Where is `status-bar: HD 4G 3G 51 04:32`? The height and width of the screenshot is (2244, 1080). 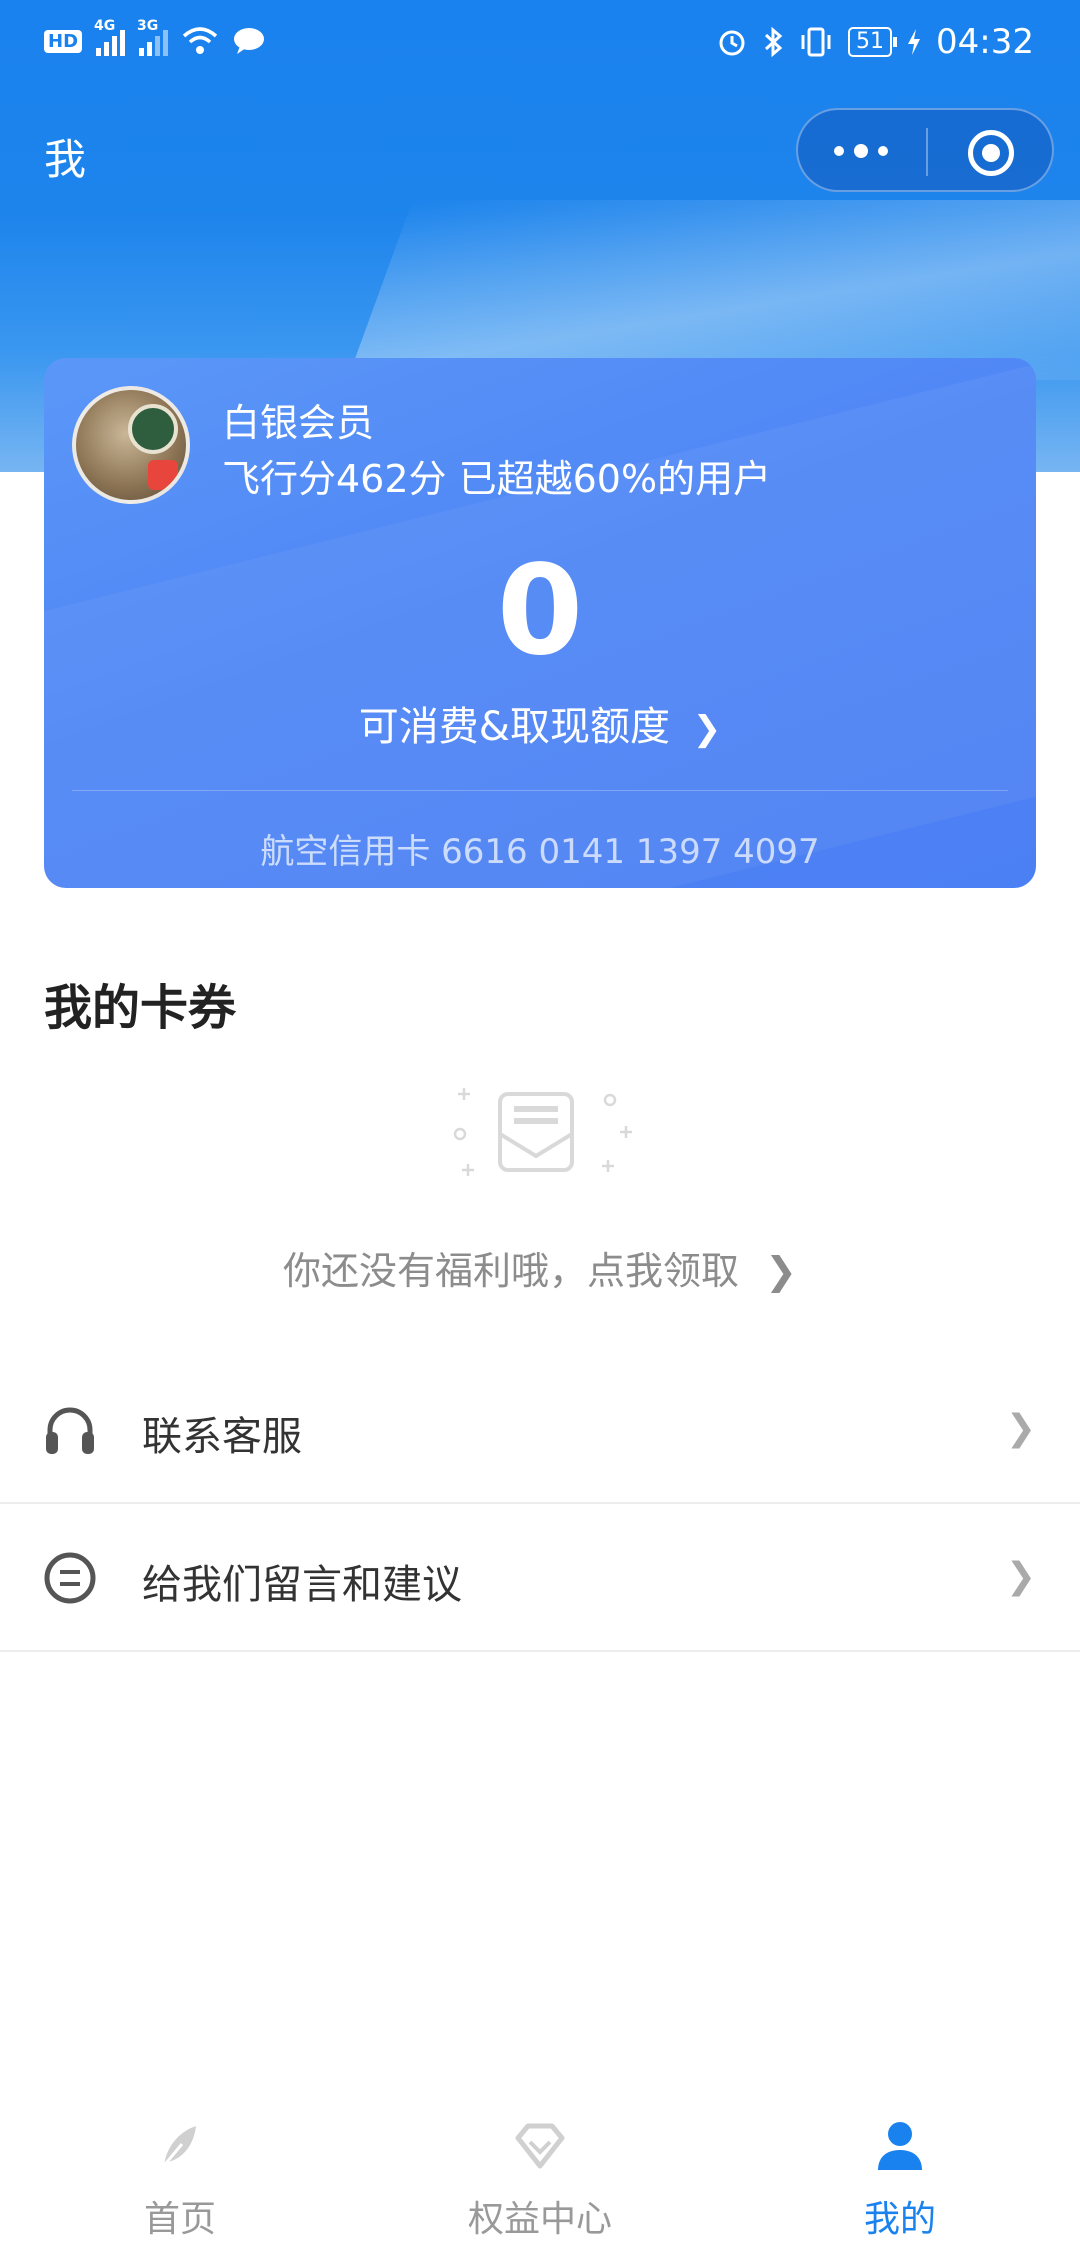 status-bar: HD 4G 3G 51 04:32 is located at coordinates (540, 43).